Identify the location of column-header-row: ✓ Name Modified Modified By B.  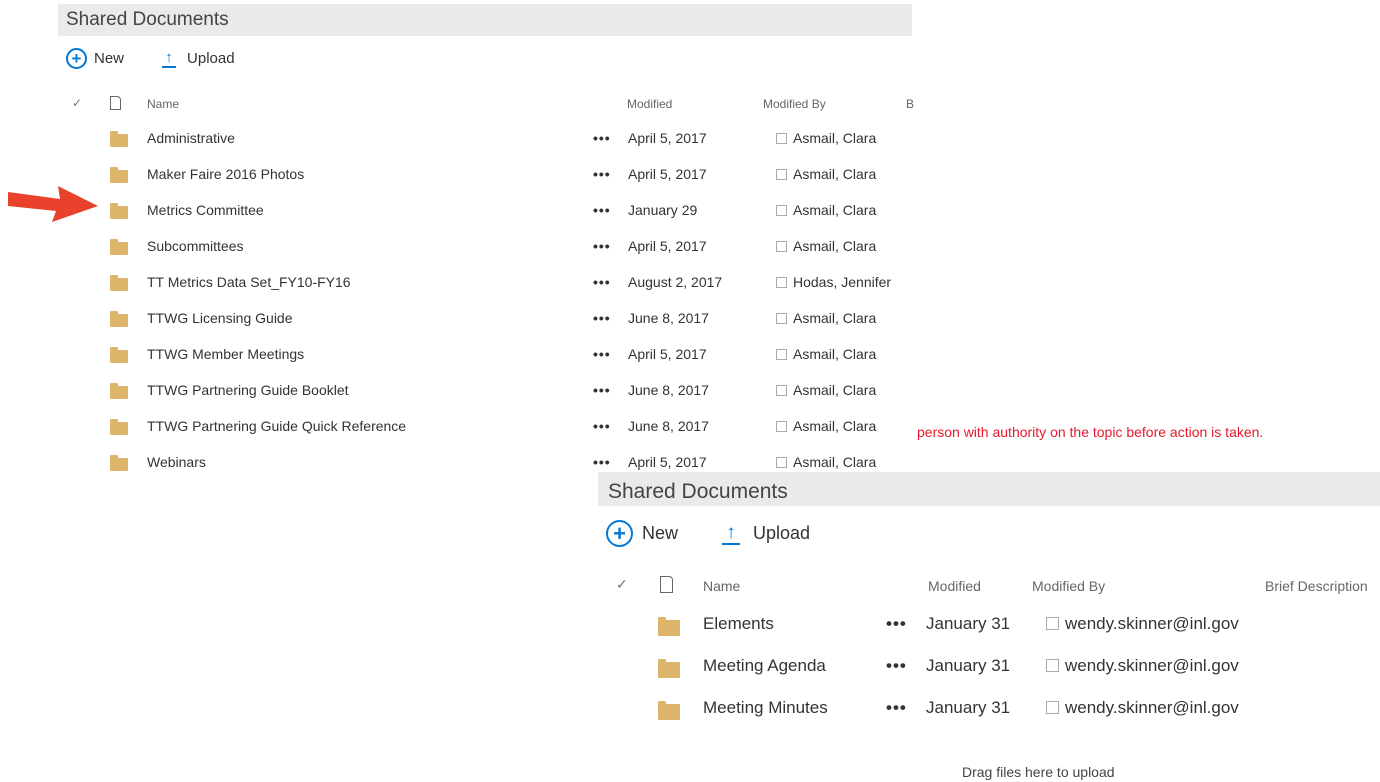
(457, 105).